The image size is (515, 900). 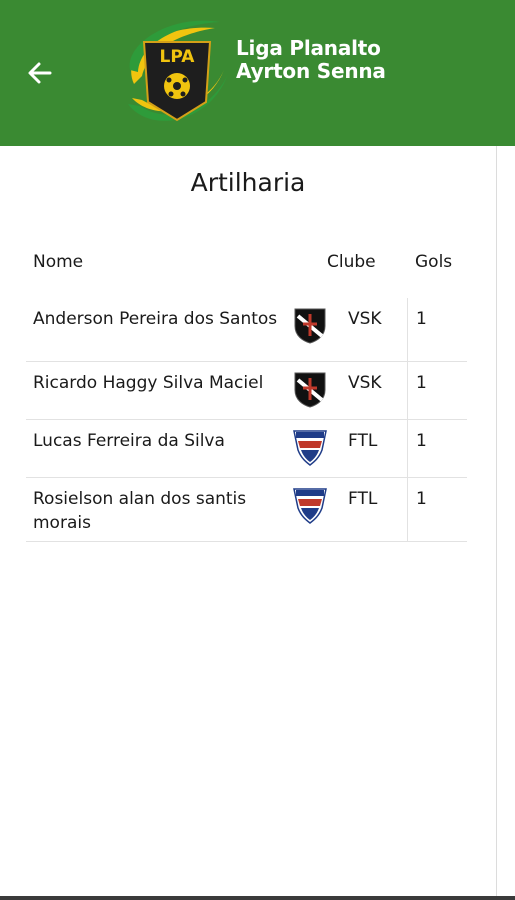 What do you see at coordinates (129, 441) in the screenshot?
I see `player-name: Lucas Ferreira da Silva` at bounding box center [129, 441].